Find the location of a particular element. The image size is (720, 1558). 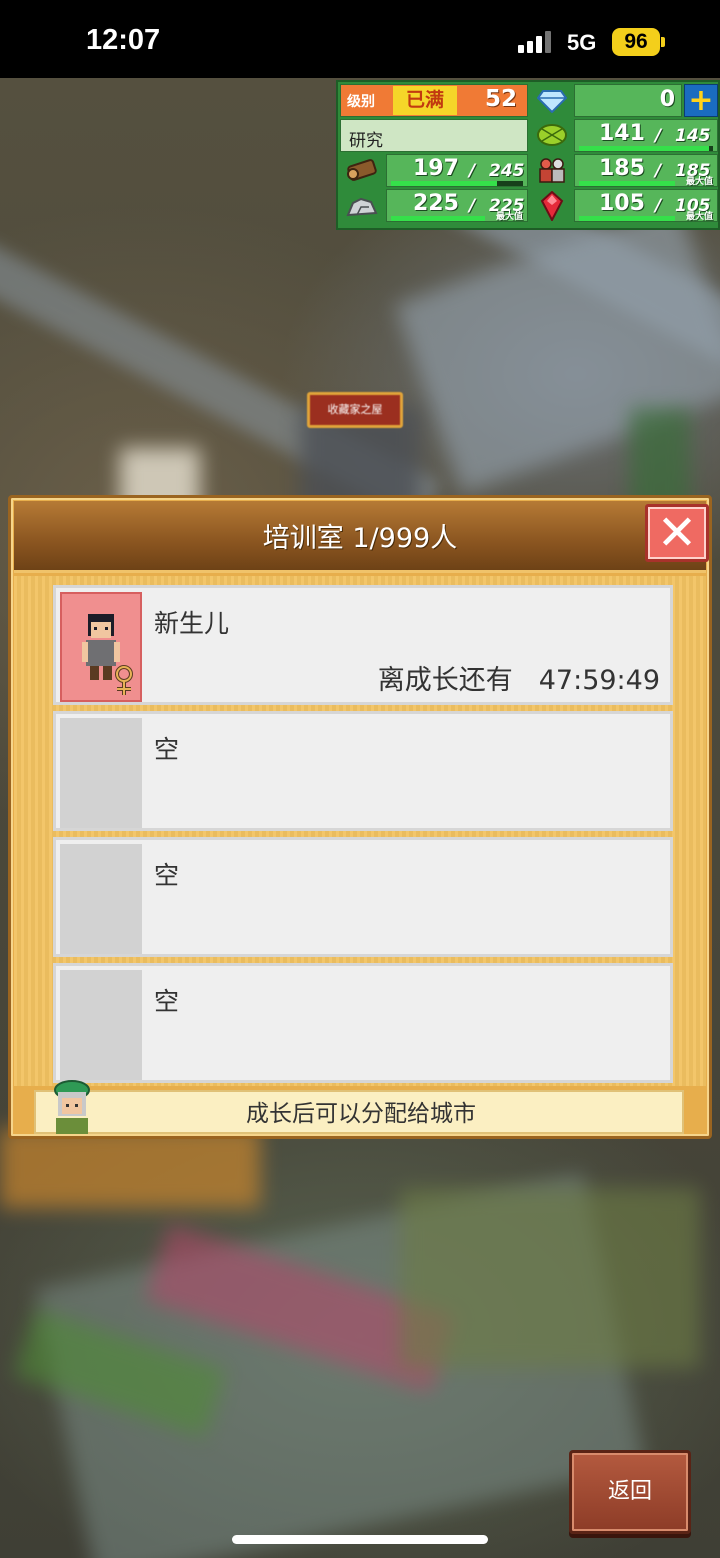

ruby-icon is located at coordinates (552, 206).